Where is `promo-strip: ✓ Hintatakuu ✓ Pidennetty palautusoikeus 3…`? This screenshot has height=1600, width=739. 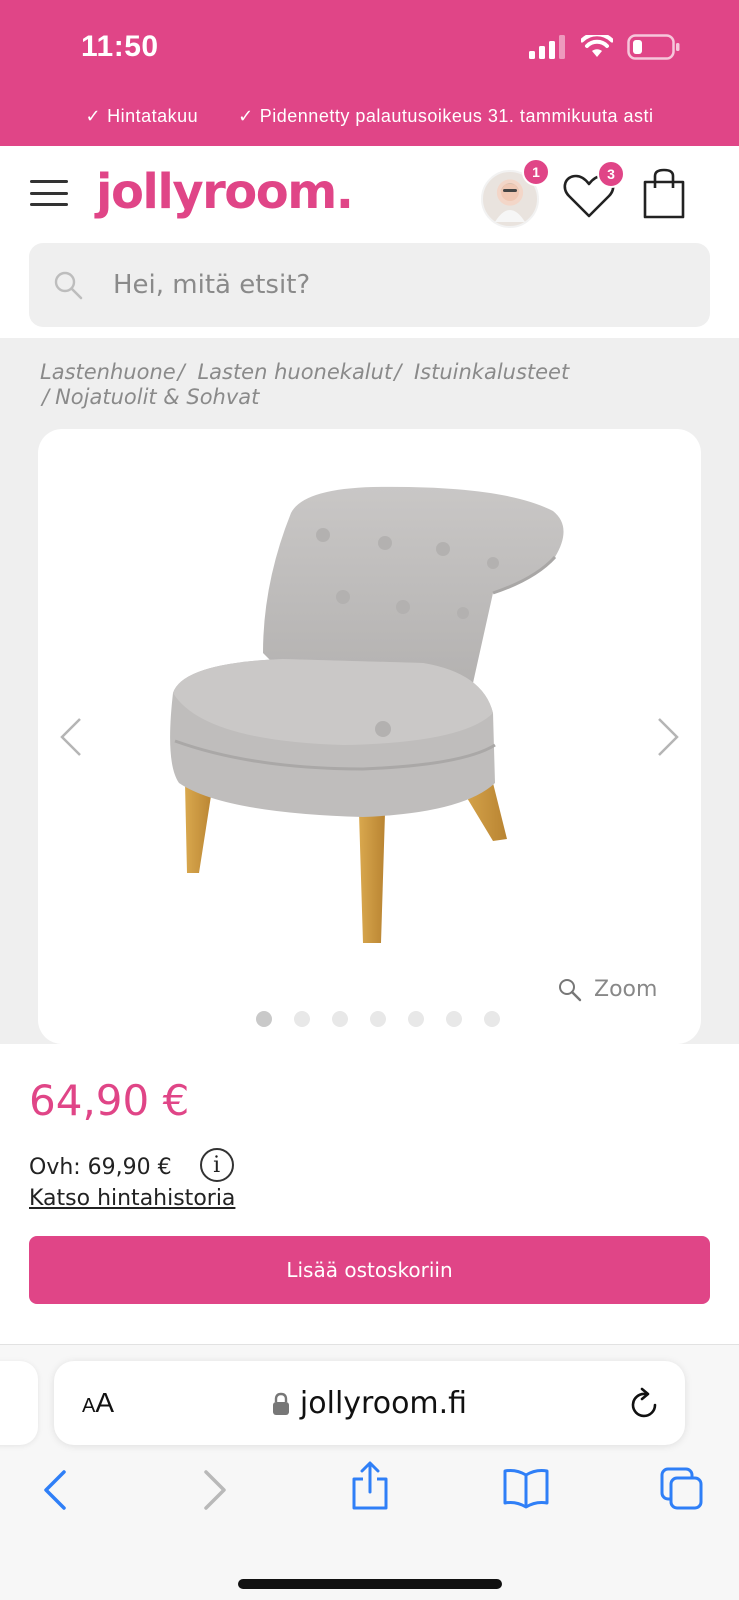
promo-strip: ✓ Hintatakuu ✓ Pidennetty palautusoikeus 3… is located at coordinates (369, 116).